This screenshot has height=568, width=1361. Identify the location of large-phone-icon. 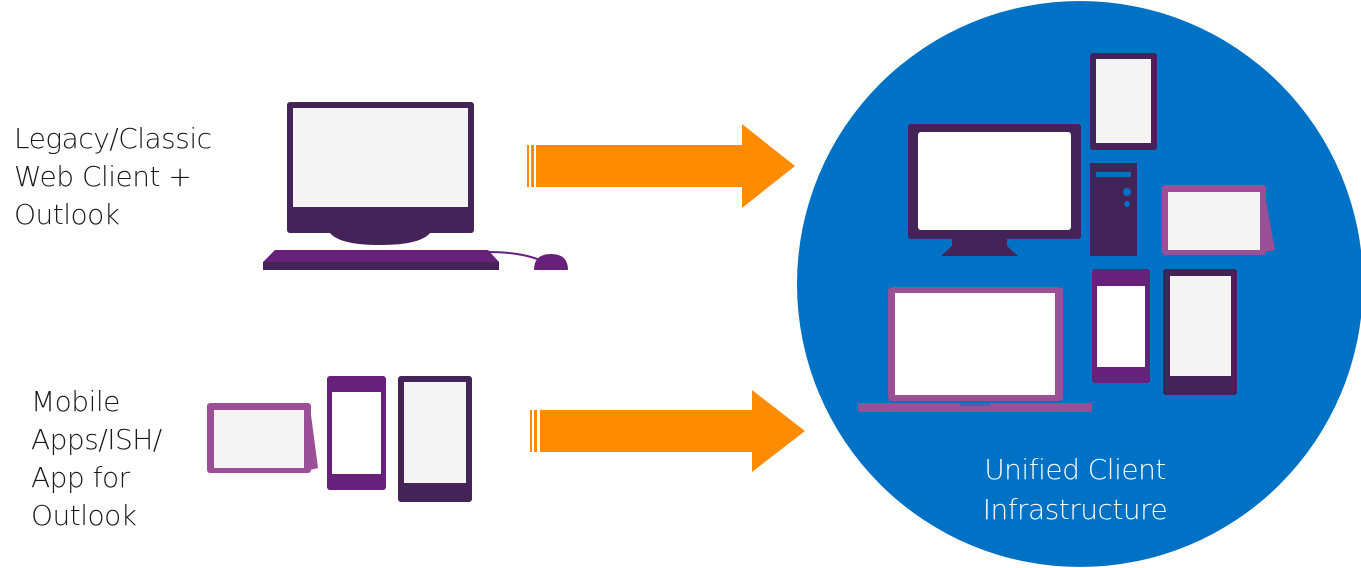
(1200, 332).